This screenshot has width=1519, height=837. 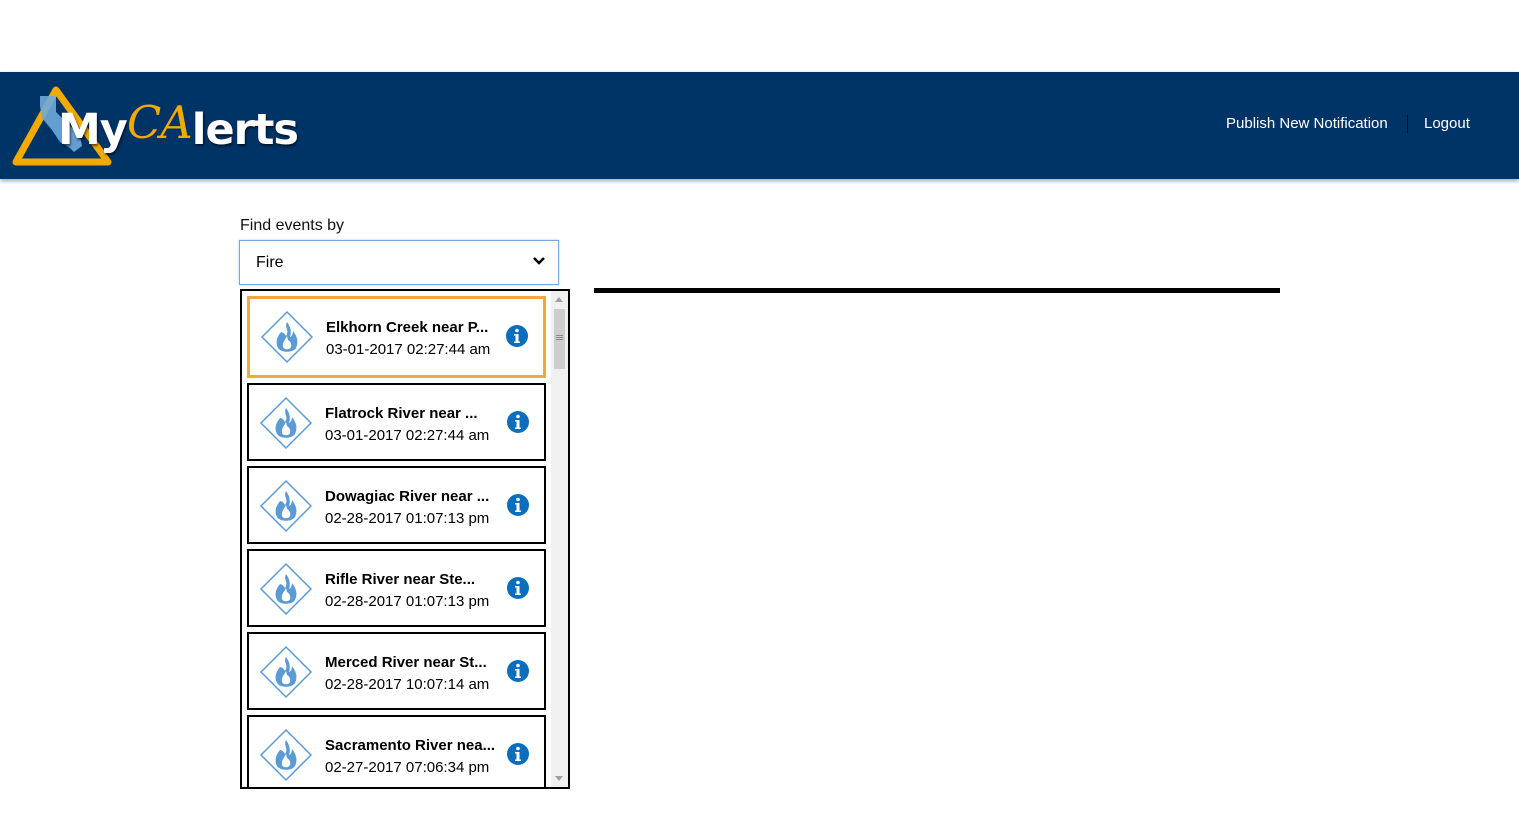 What do you see at coordinates (559, 335) in the screenshot?
I see `scroll-grip-icon` at bounding box center [559, 335].